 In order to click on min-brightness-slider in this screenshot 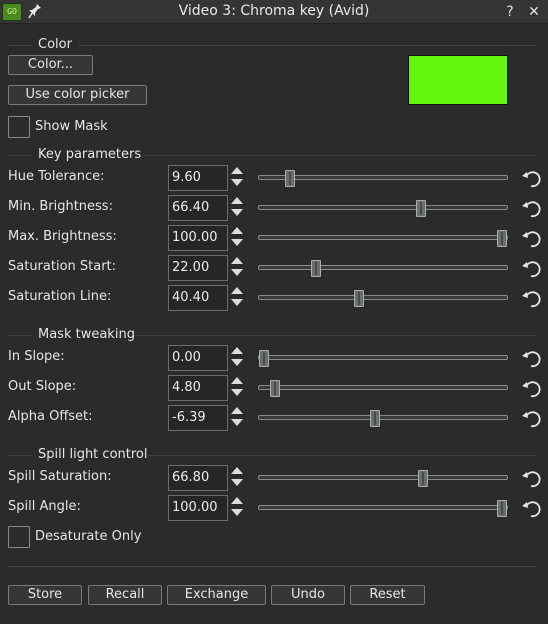, I will do `click(383, 208)`.